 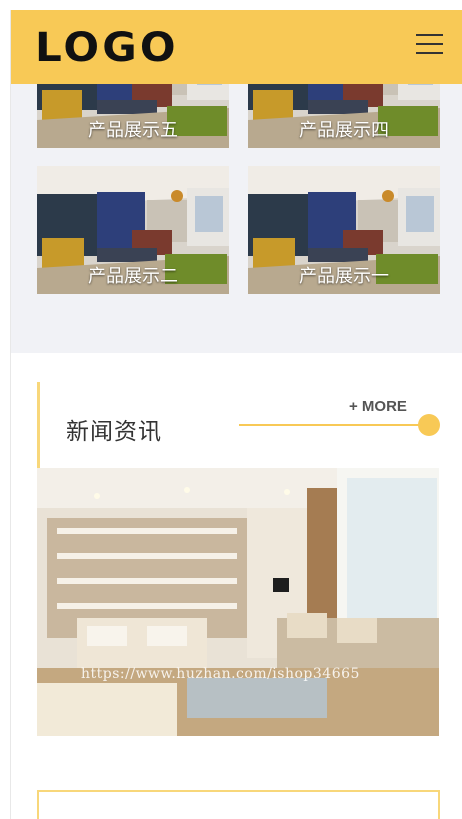 What do you see at coordinates (329, 425) in the screenshot?
I see `more-underline` at bounding box center [329, 425].